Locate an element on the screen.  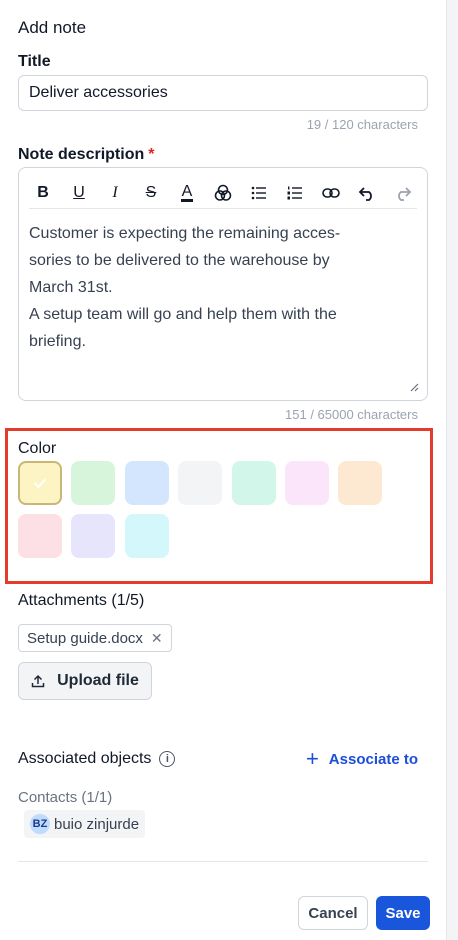
avatar: BZ is located at coordinates (40, 824).